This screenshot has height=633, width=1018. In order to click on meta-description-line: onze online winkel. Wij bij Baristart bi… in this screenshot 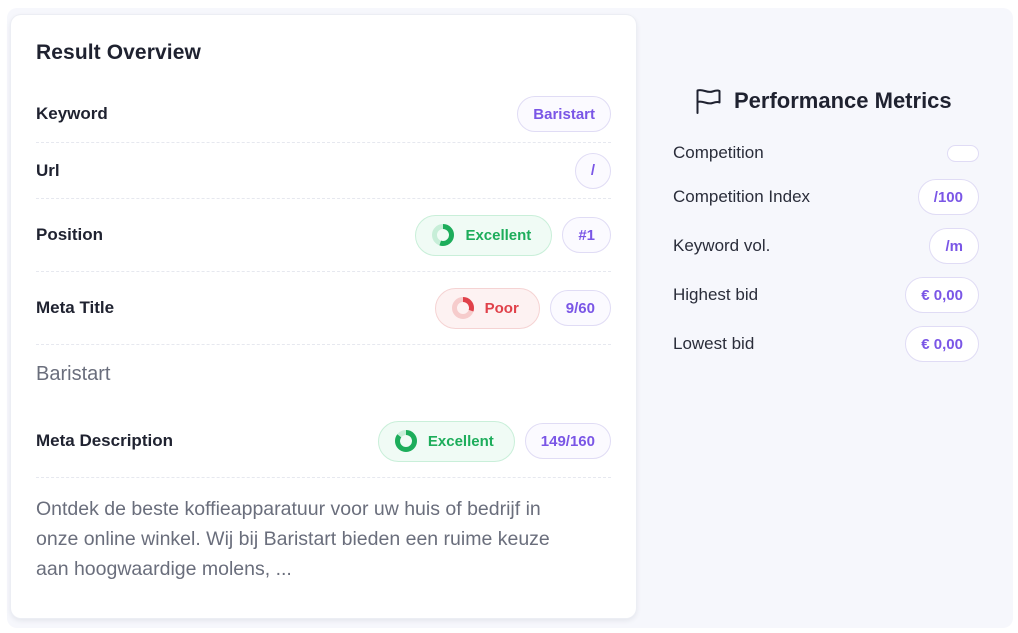, I will do `click(293, 539)`.